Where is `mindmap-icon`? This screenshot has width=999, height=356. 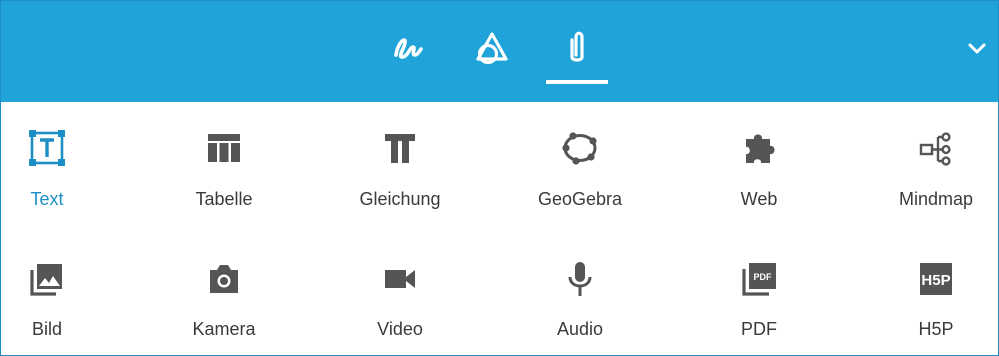 mindmap-icon is located at coordinates (936, 148).